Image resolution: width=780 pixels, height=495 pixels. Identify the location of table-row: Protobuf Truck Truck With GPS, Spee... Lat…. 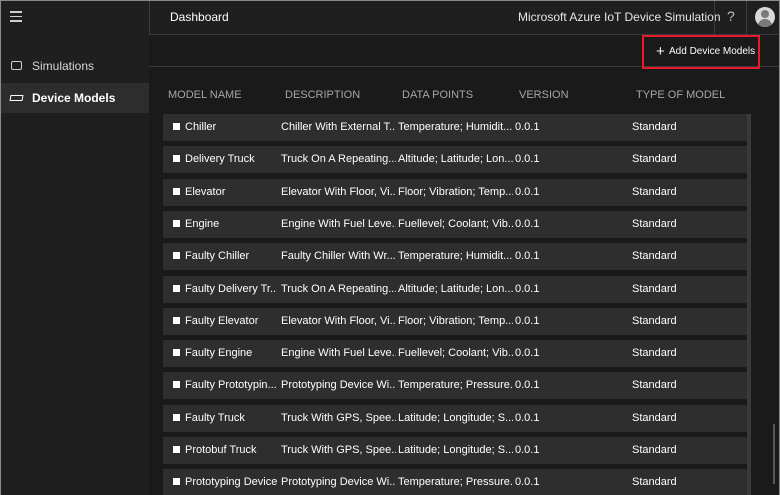
(455, 450).